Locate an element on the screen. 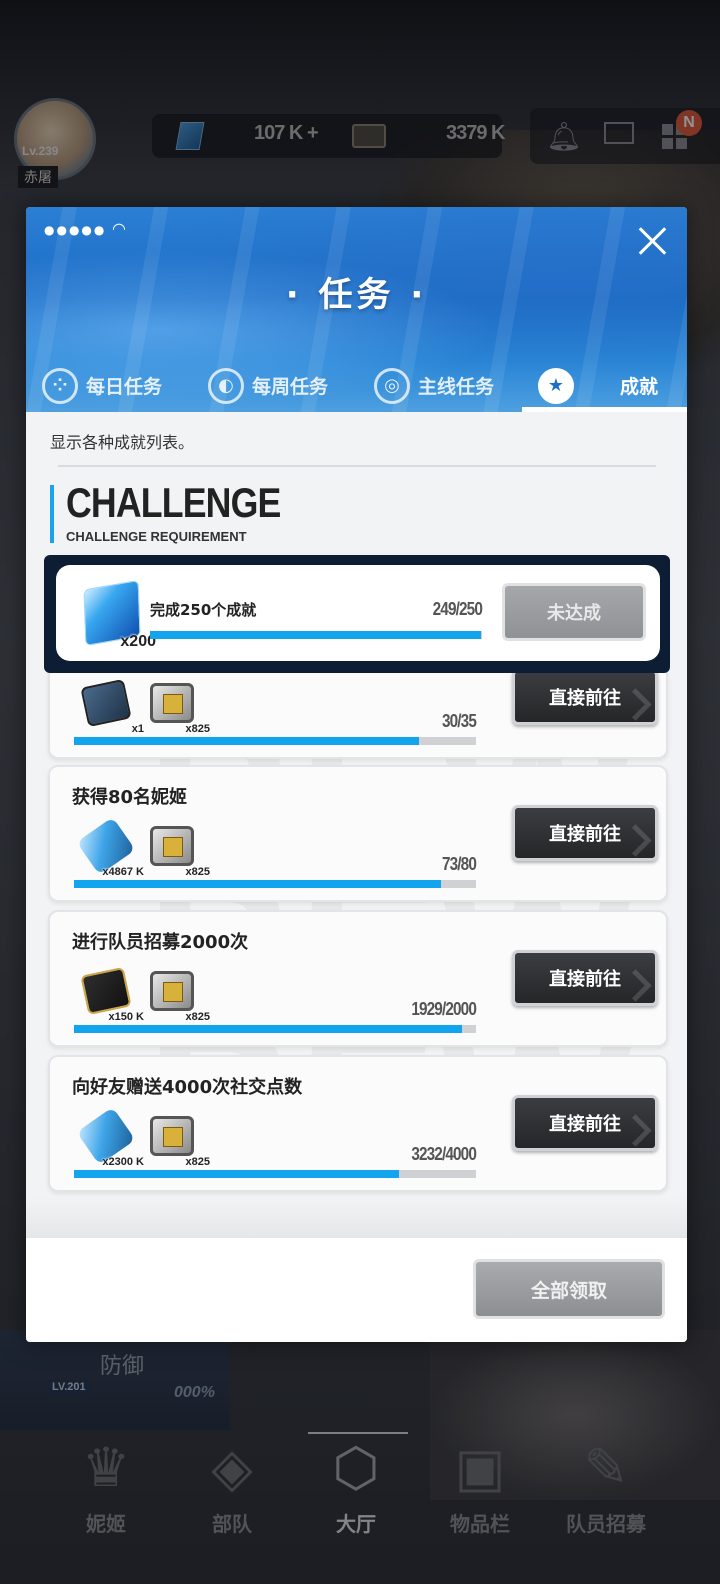 The width and height of the screenshot is (720, 1584). reward-qty: x4867 K is located at coordinates (123, 872).